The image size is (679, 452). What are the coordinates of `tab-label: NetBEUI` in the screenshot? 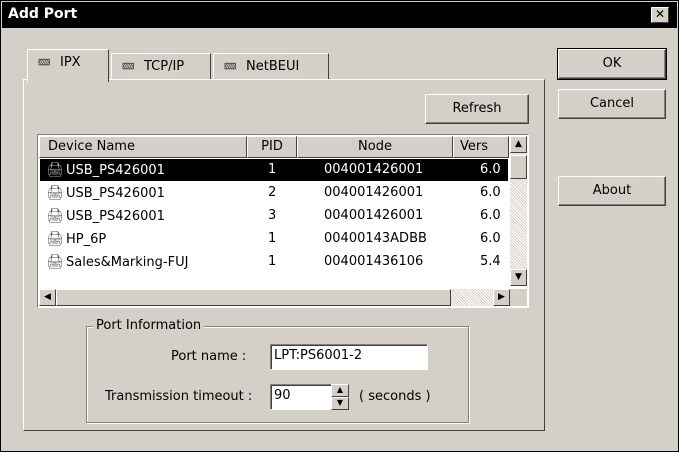 It's located at (273, 66).